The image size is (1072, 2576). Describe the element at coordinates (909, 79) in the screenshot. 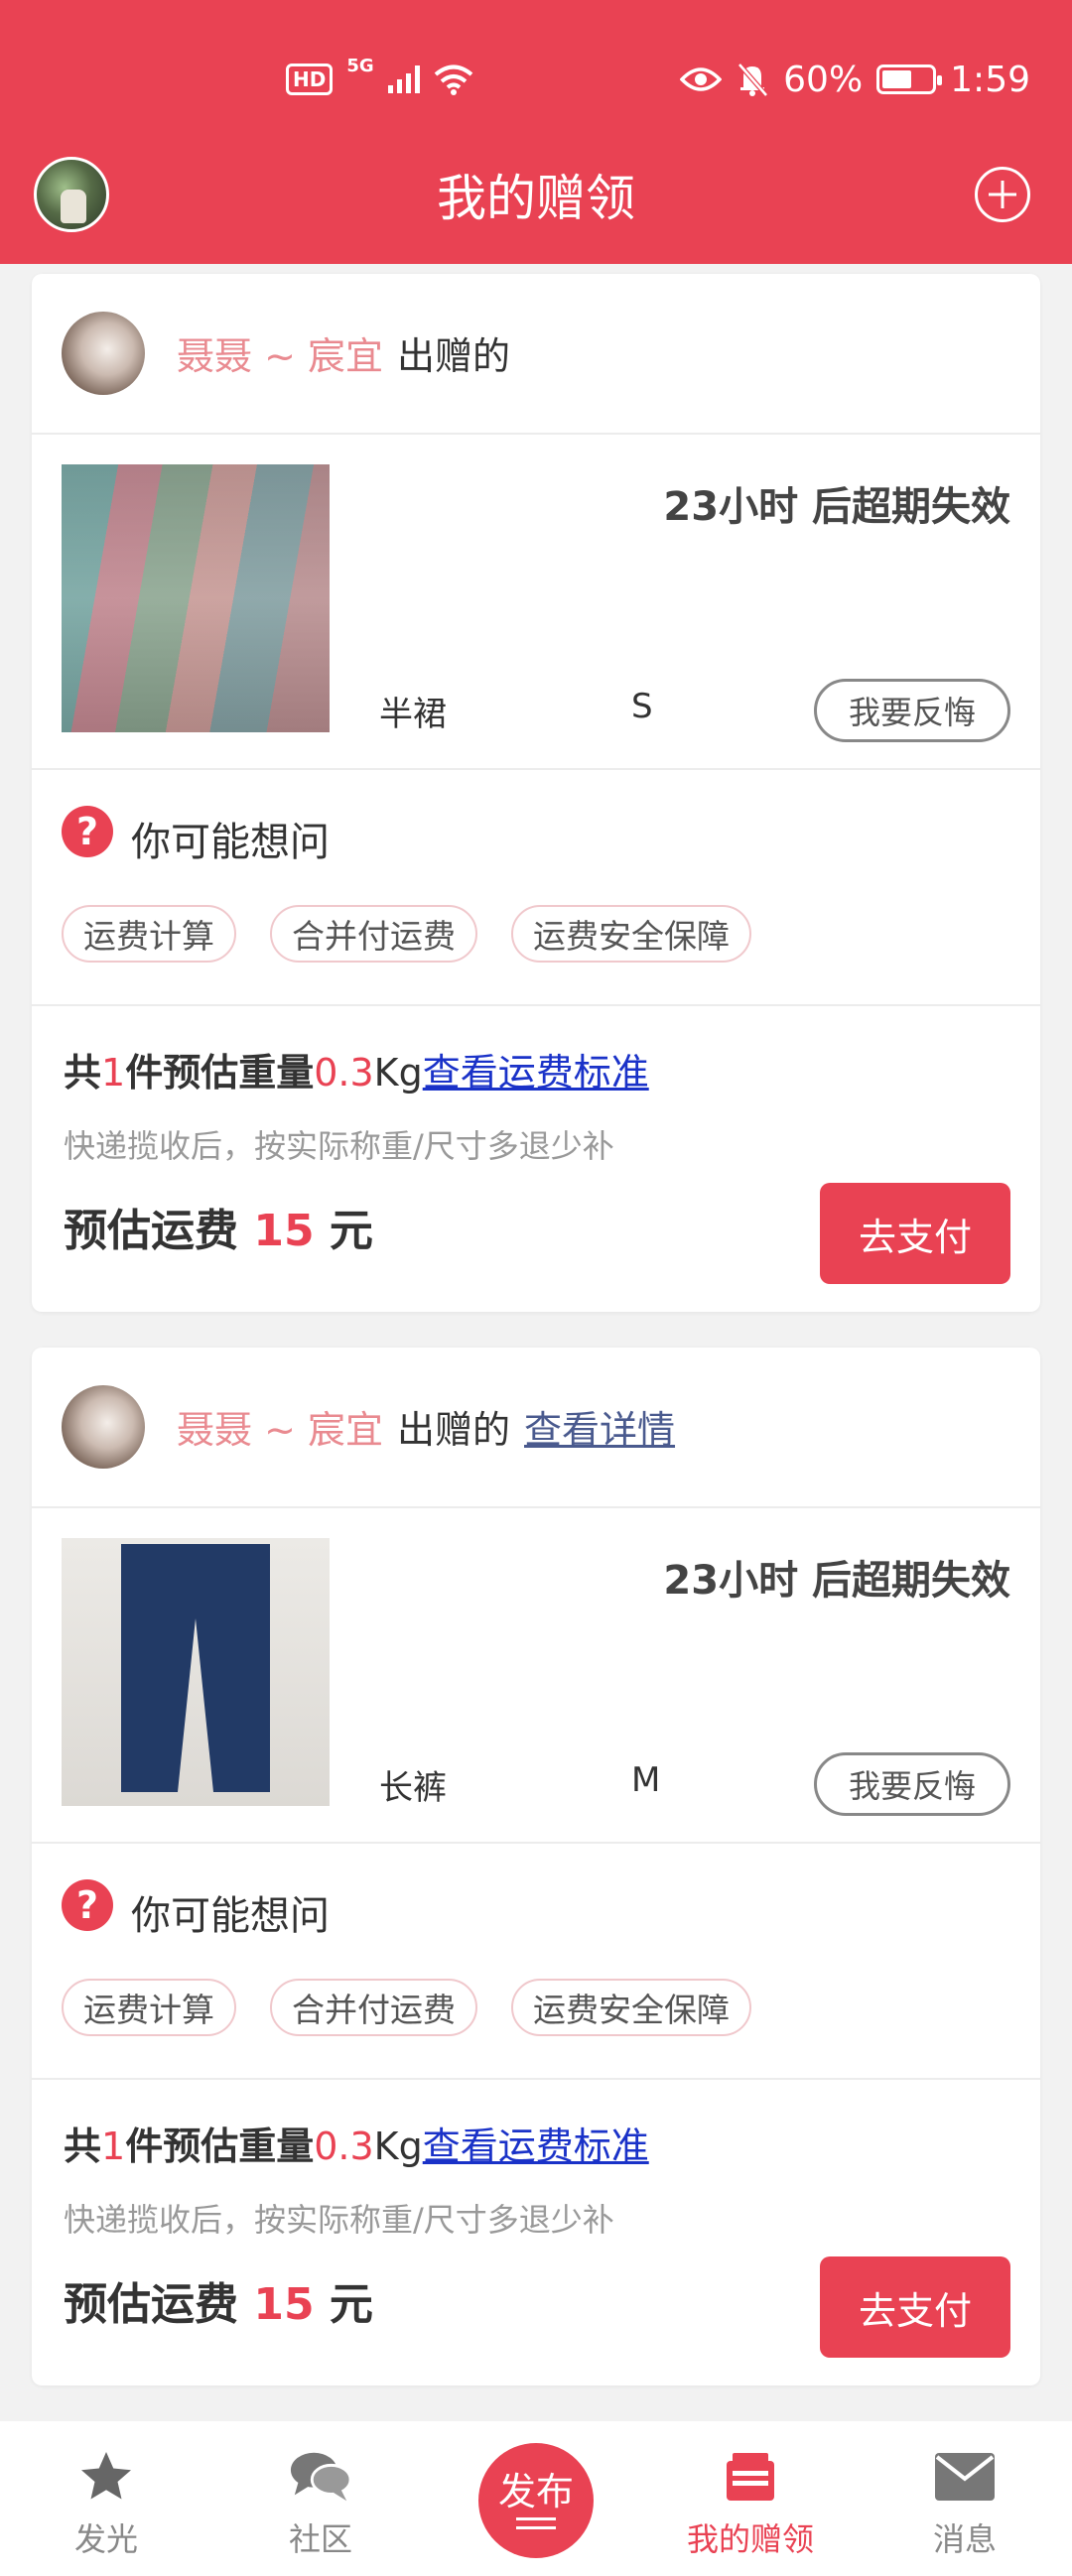

I see `battery-icon` at that location.